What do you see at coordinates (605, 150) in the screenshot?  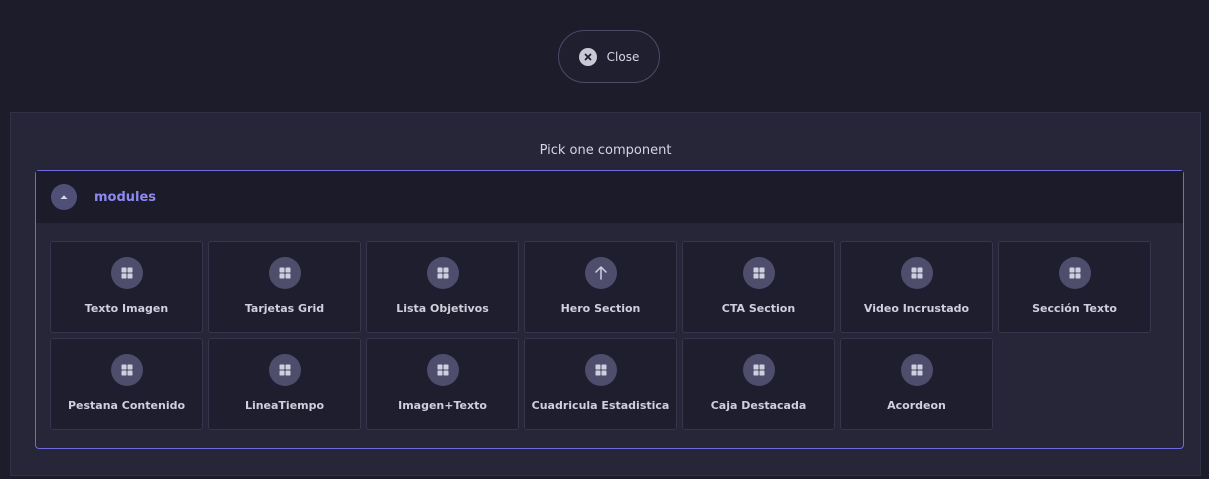 I see `panel-title: Pick one component` at bounding box center [605, 150].